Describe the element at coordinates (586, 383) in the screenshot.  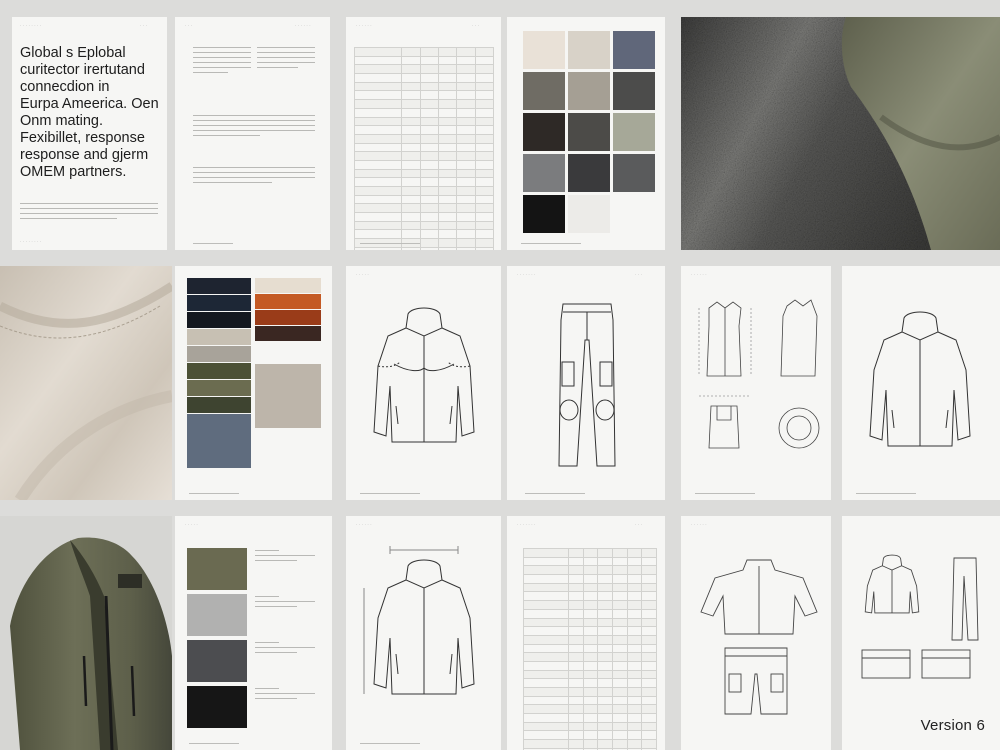
I see `pants-sketch-page: · · · · · · · · · ·` at that location.